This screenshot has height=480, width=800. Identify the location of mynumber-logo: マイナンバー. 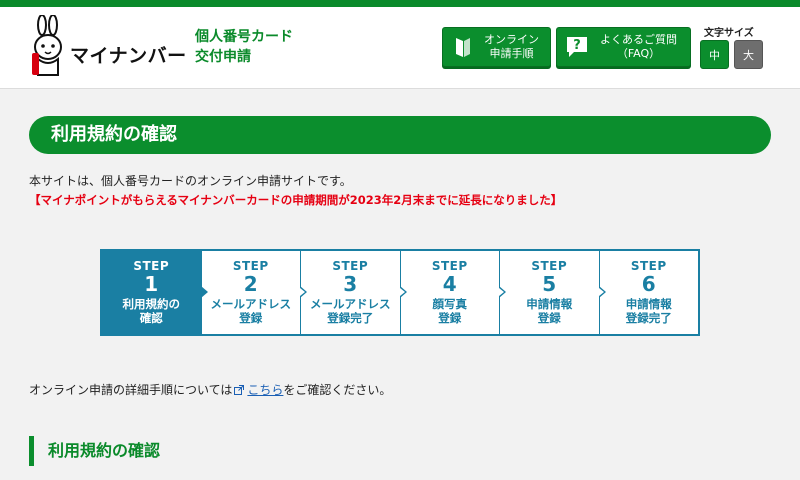
(108, 47).